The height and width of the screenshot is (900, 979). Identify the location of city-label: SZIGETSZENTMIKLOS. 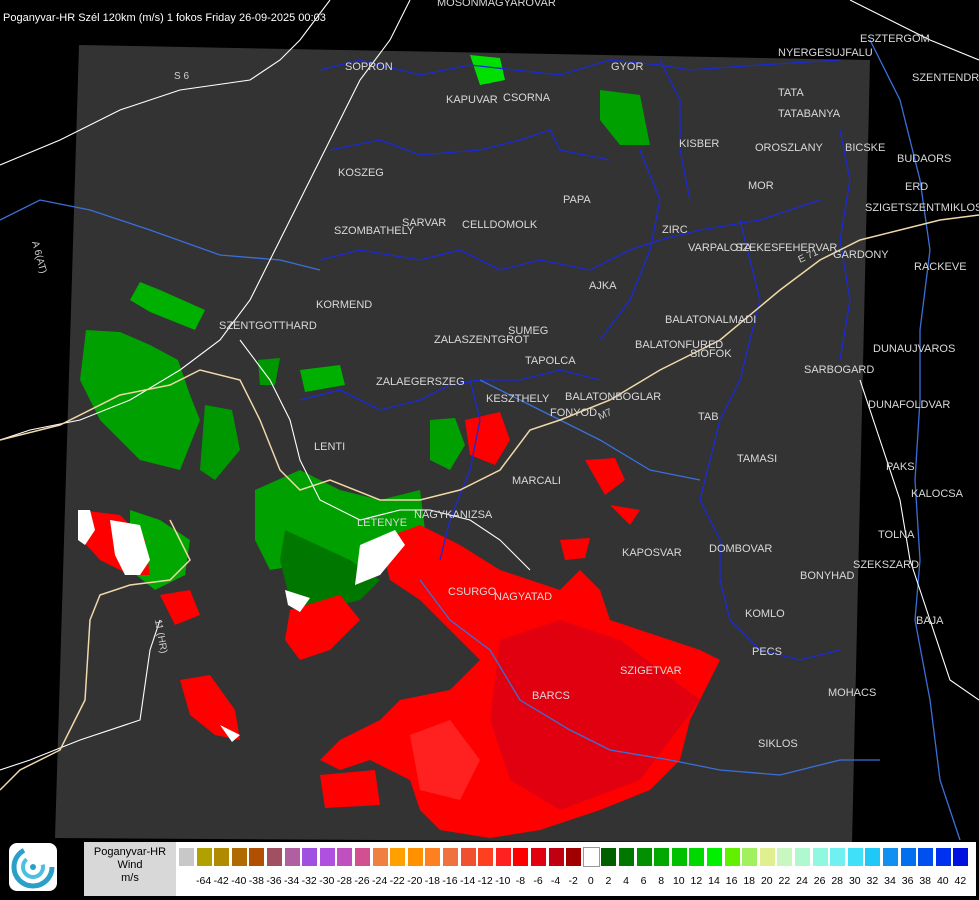
(922, 208).